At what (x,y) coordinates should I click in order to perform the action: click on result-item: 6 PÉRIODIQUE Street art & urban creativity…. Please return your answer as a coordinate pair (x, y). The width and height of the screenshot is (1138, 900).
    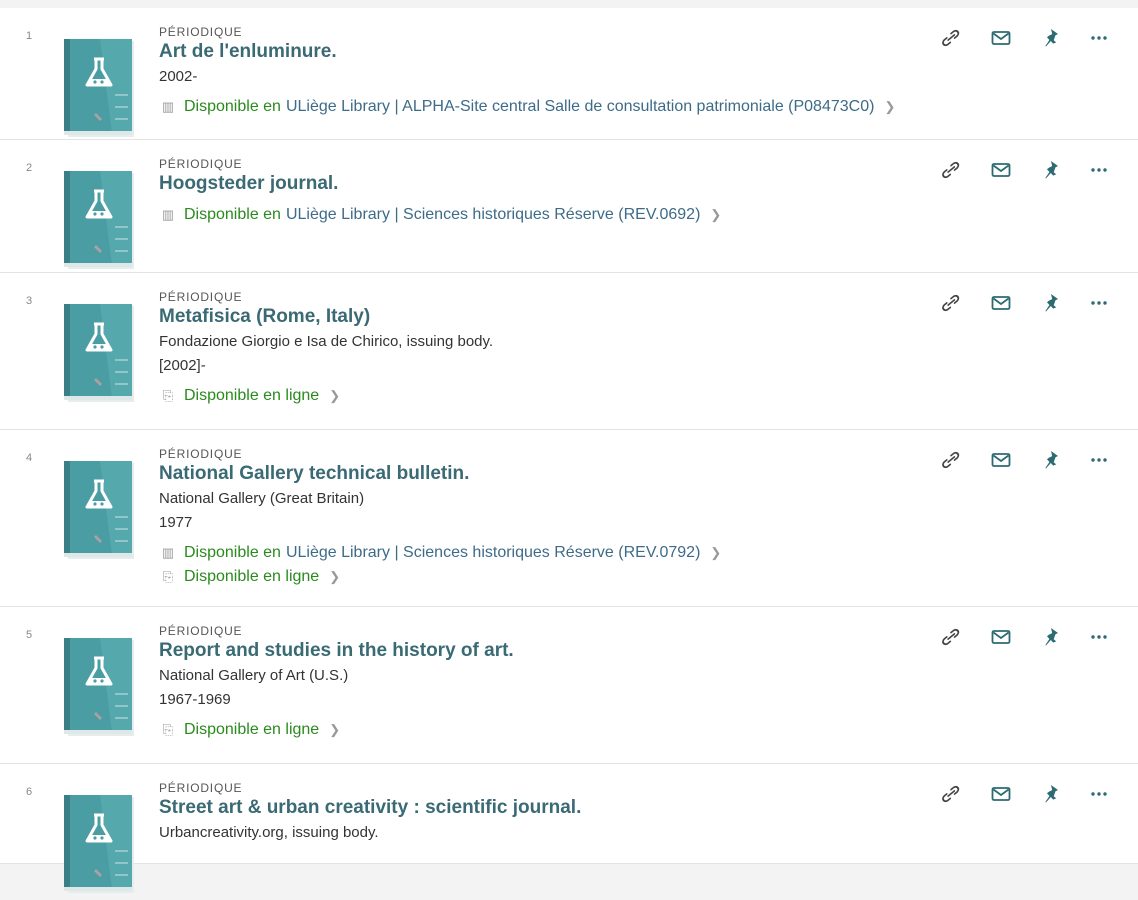
    Looking at the image, I should click on (569, 828).